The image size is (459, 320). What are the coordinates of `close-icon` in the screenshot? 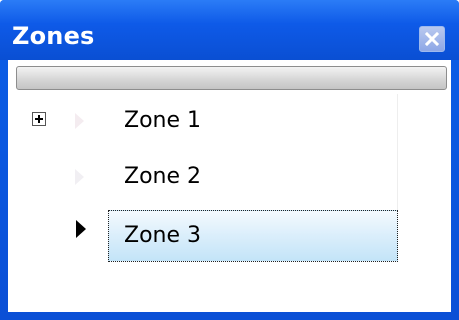 It's located at (432, 39).